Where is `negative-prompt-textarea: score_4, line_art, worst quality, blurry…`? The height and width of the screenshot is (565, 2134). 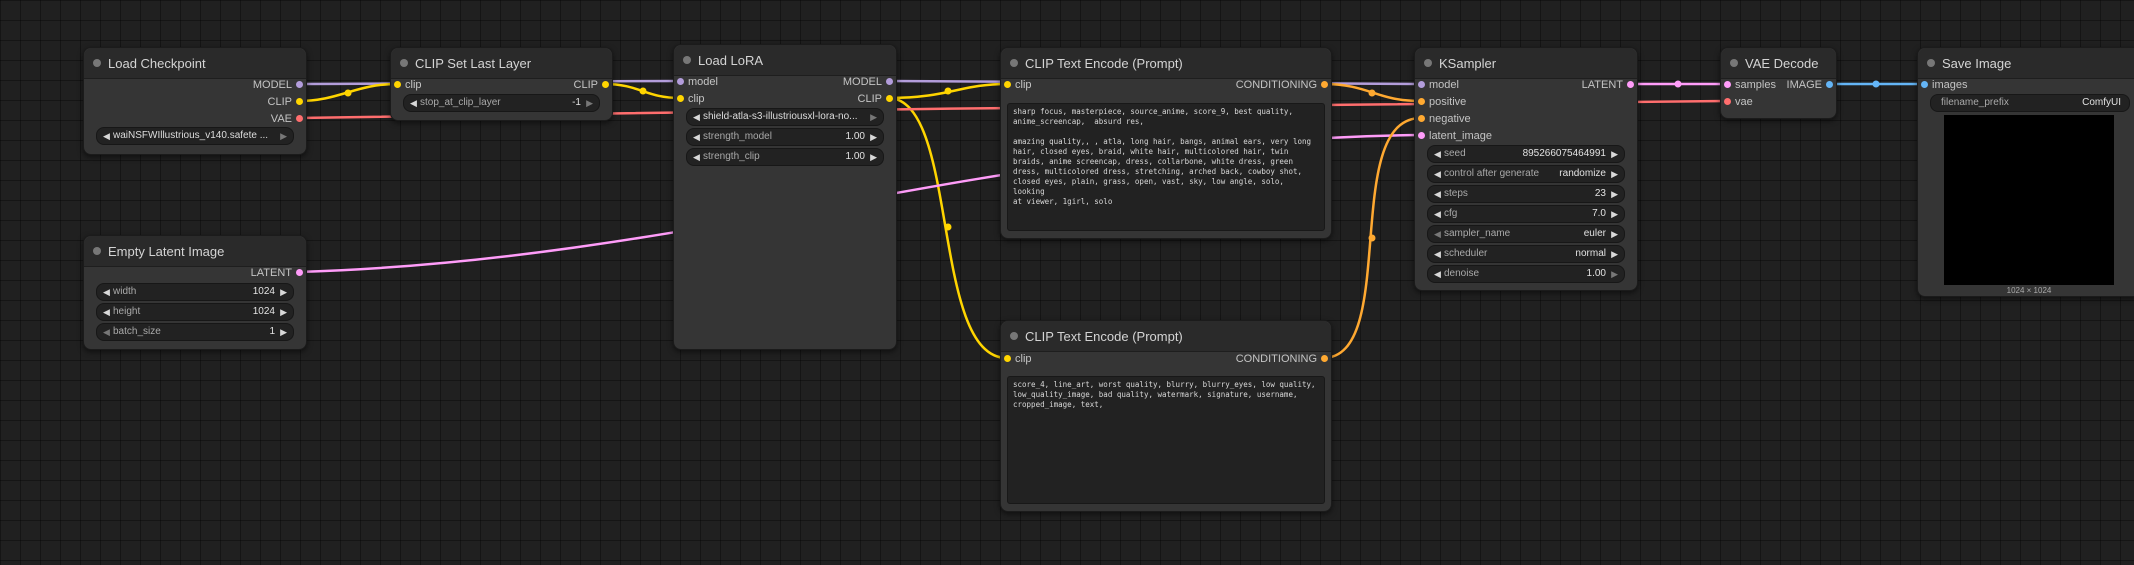 negative-prompt-textarea: score_4, line_art, worst quality, blurry… is located at coordinates (1166, 440).